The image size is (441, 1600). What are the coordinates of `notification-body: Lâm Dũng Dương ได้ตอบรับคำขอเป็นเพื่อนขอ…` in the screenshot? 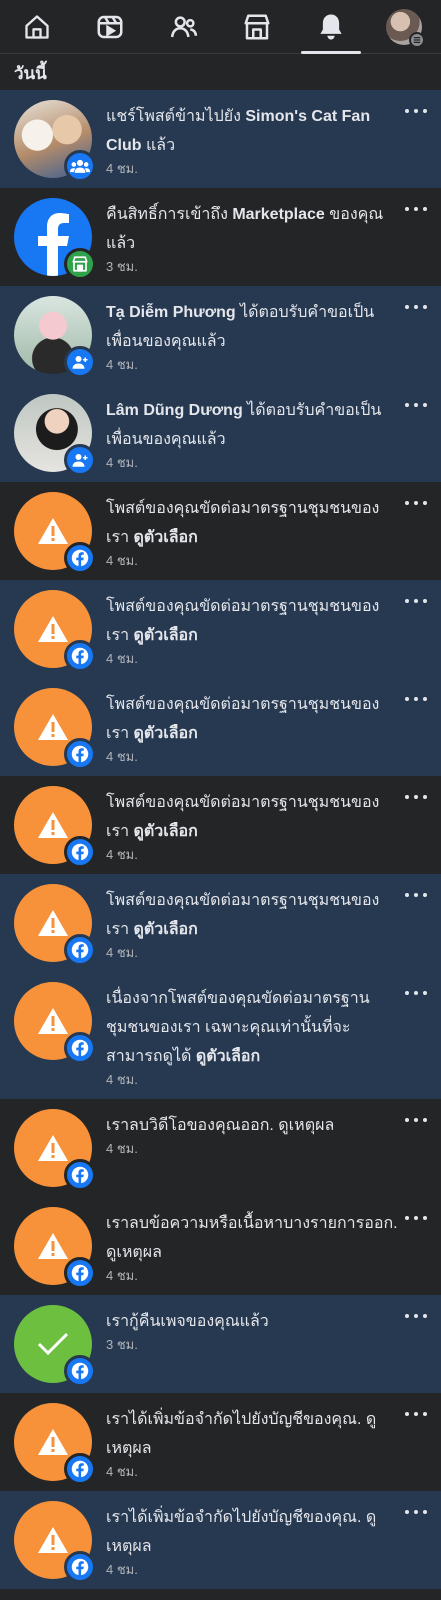 It's located at (266, 433).